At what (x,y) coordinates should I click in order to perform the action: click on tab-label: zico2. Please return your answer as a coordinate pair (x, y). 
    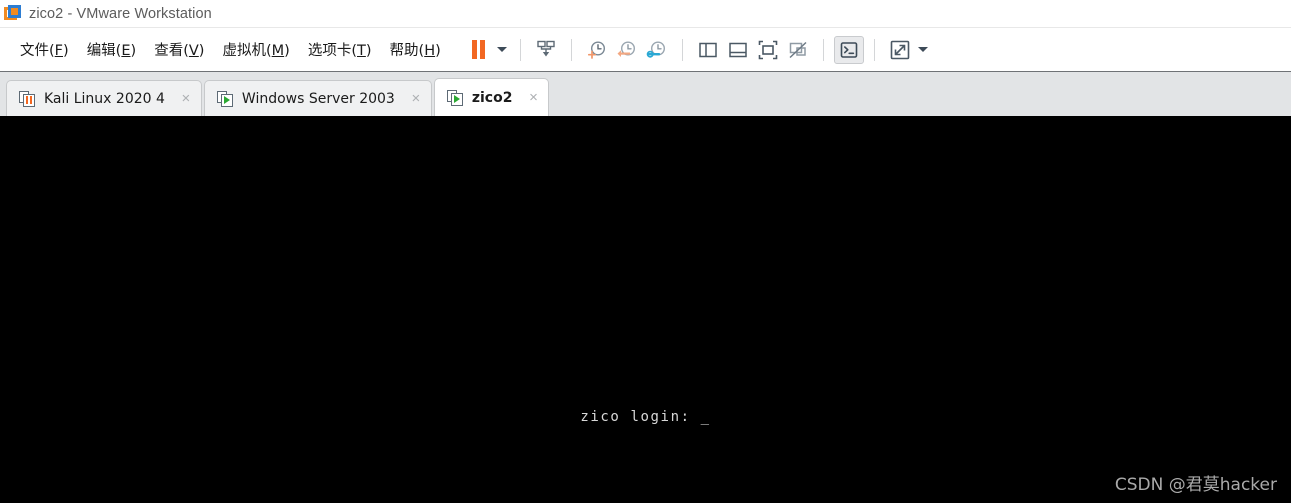
    Looking at the image, I should click on (492, 97).